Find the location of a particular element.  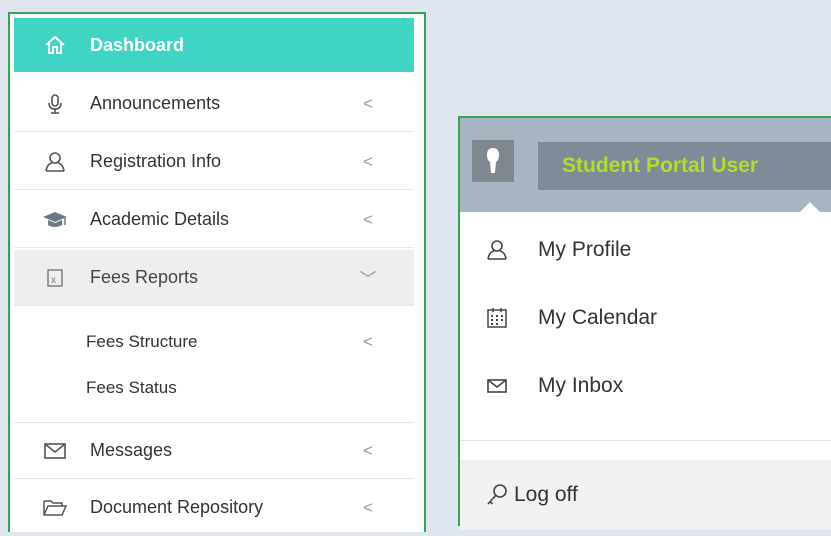

folder-open-icon is located at coordinates (55, 508).